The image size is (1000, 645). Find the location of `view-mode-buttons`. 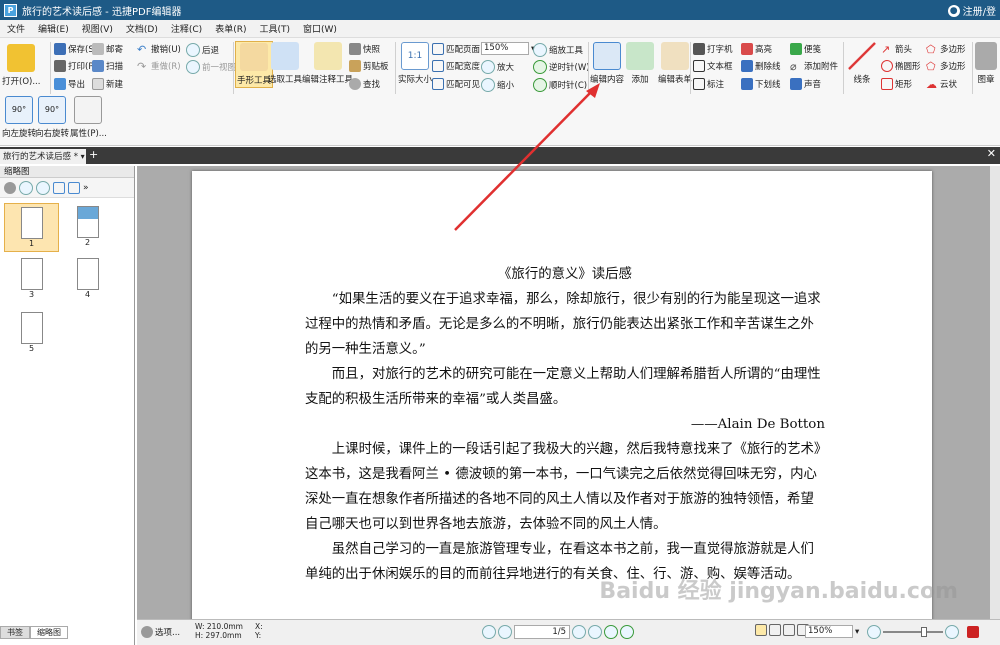

view-mode-buttons is located at coordinates (782, 630).